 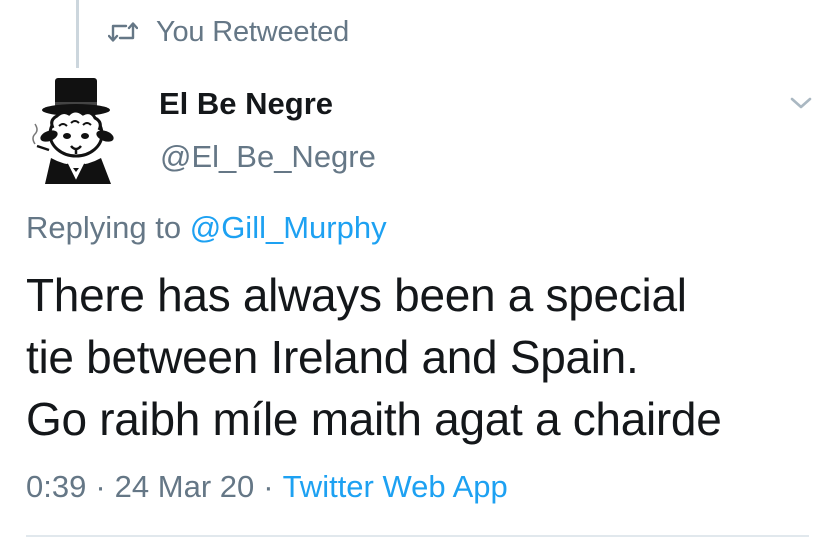 What do you see at coordinates (246, 104) in the screenshot?
I see `author-display-name: El Be Negre` at bounding box center [246, 104].